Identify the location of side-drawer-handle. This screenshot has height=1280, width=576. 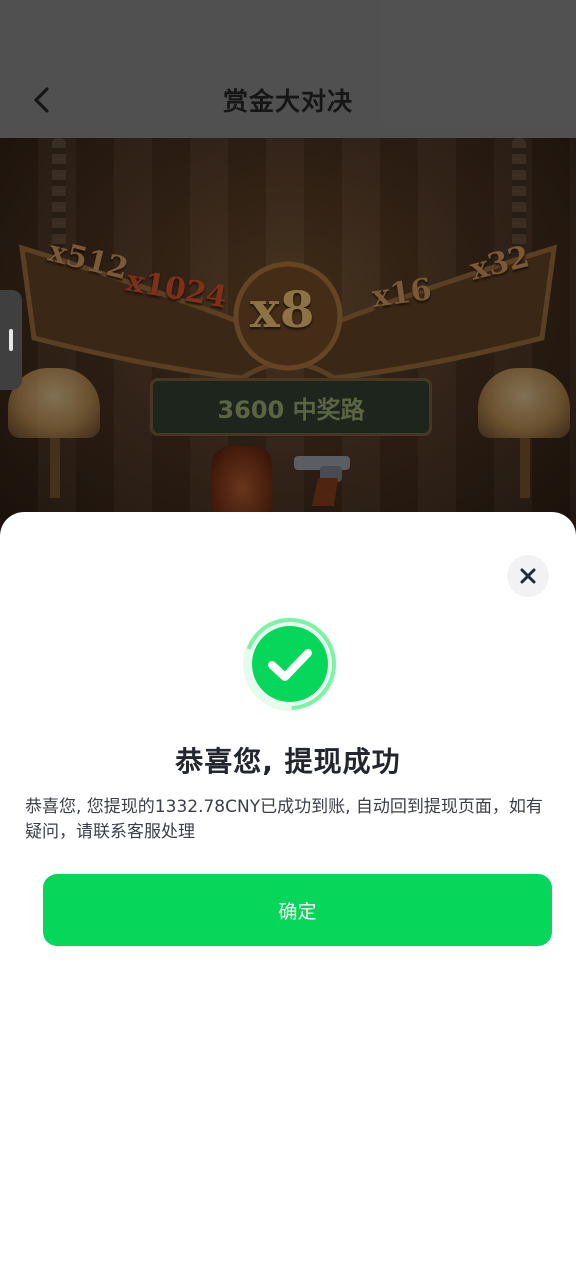
(11, 340).